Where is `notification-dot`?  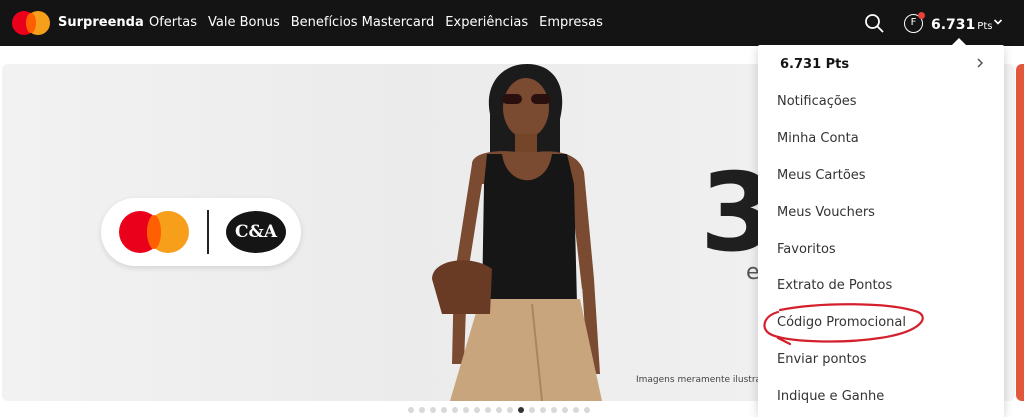 notification-dot is located at coordinates (921, 15).